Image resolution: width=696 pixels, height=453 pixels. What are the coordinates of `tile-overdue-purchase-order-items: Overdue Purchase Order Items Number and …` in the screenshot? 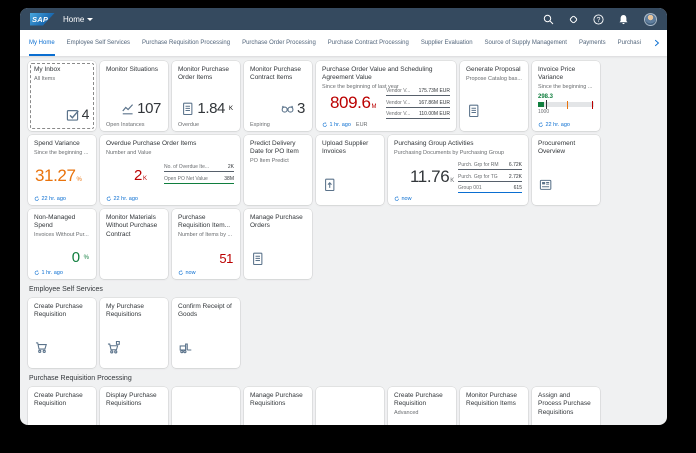 It's located at (170, 170).